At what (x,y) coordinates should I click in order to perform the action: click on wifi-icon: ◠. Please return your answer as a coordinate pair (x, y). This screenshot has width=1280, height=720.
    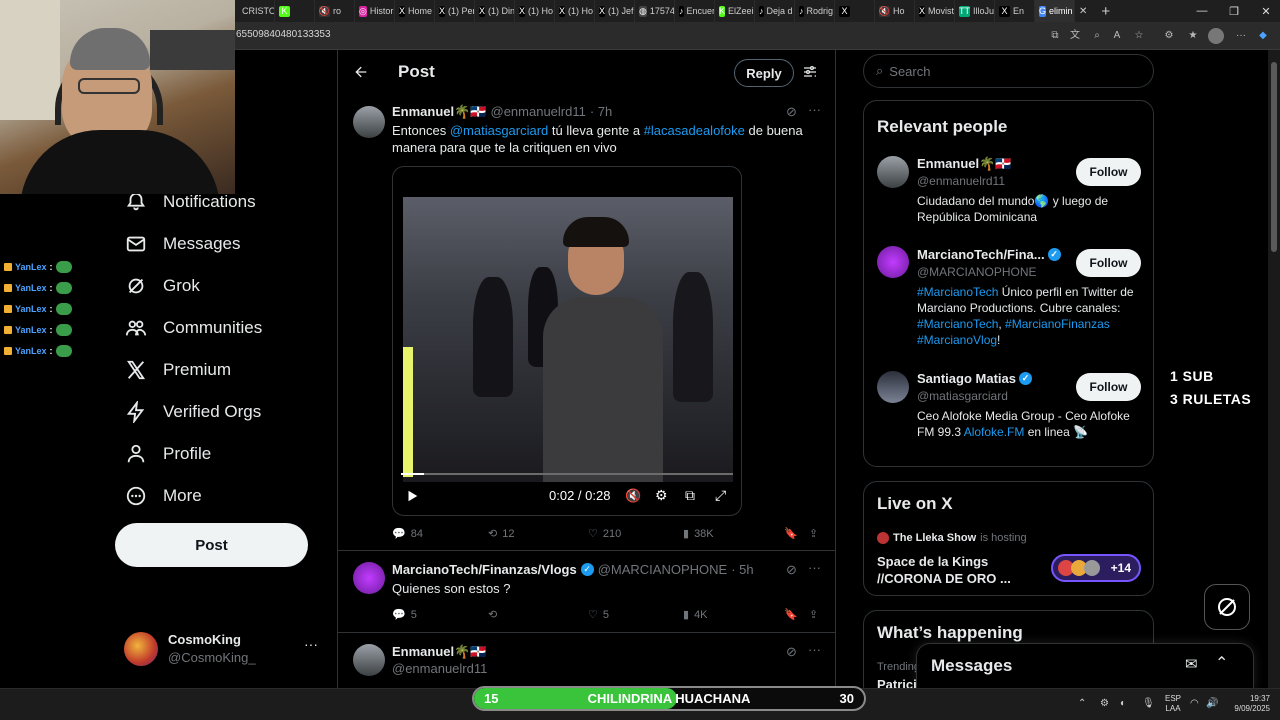
    Looking at the image, I should click on (1194, 703).